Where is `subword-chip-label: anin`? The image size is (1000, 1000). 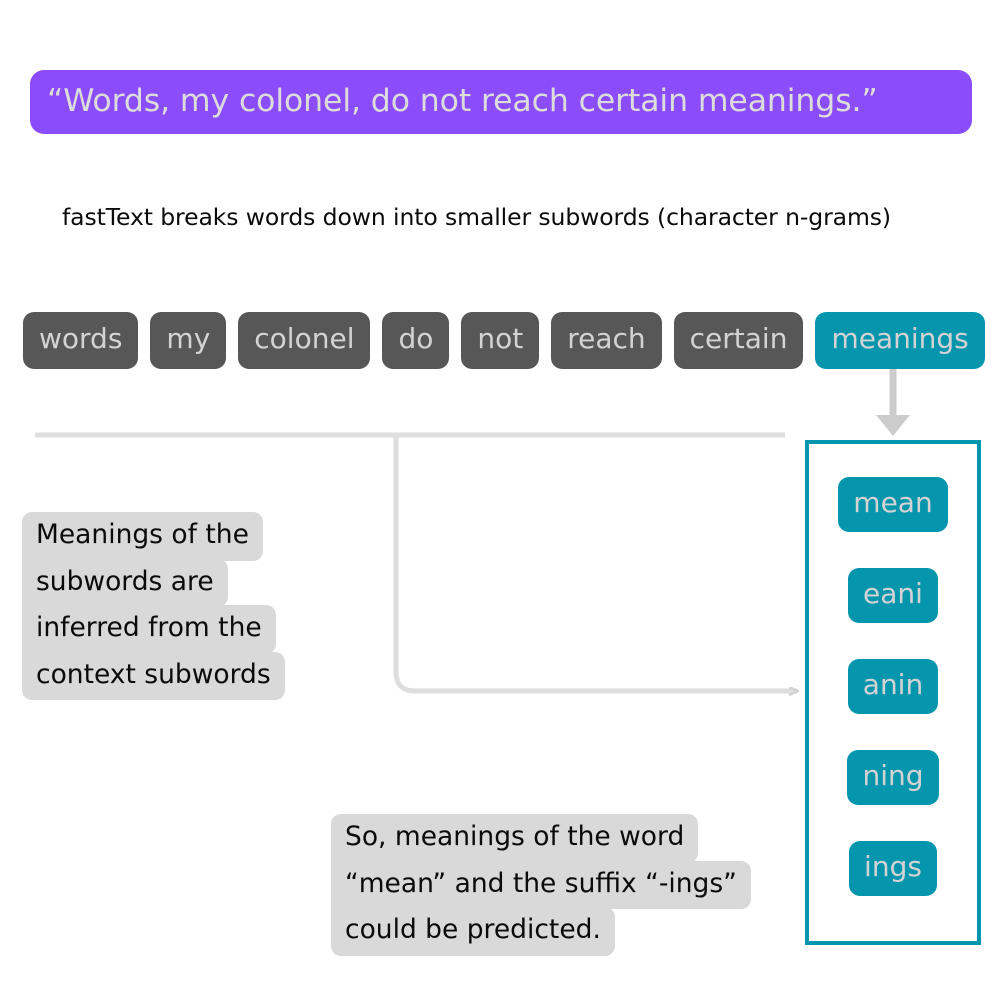 subword-chip-label: anin is located at coordinates (893, 684).